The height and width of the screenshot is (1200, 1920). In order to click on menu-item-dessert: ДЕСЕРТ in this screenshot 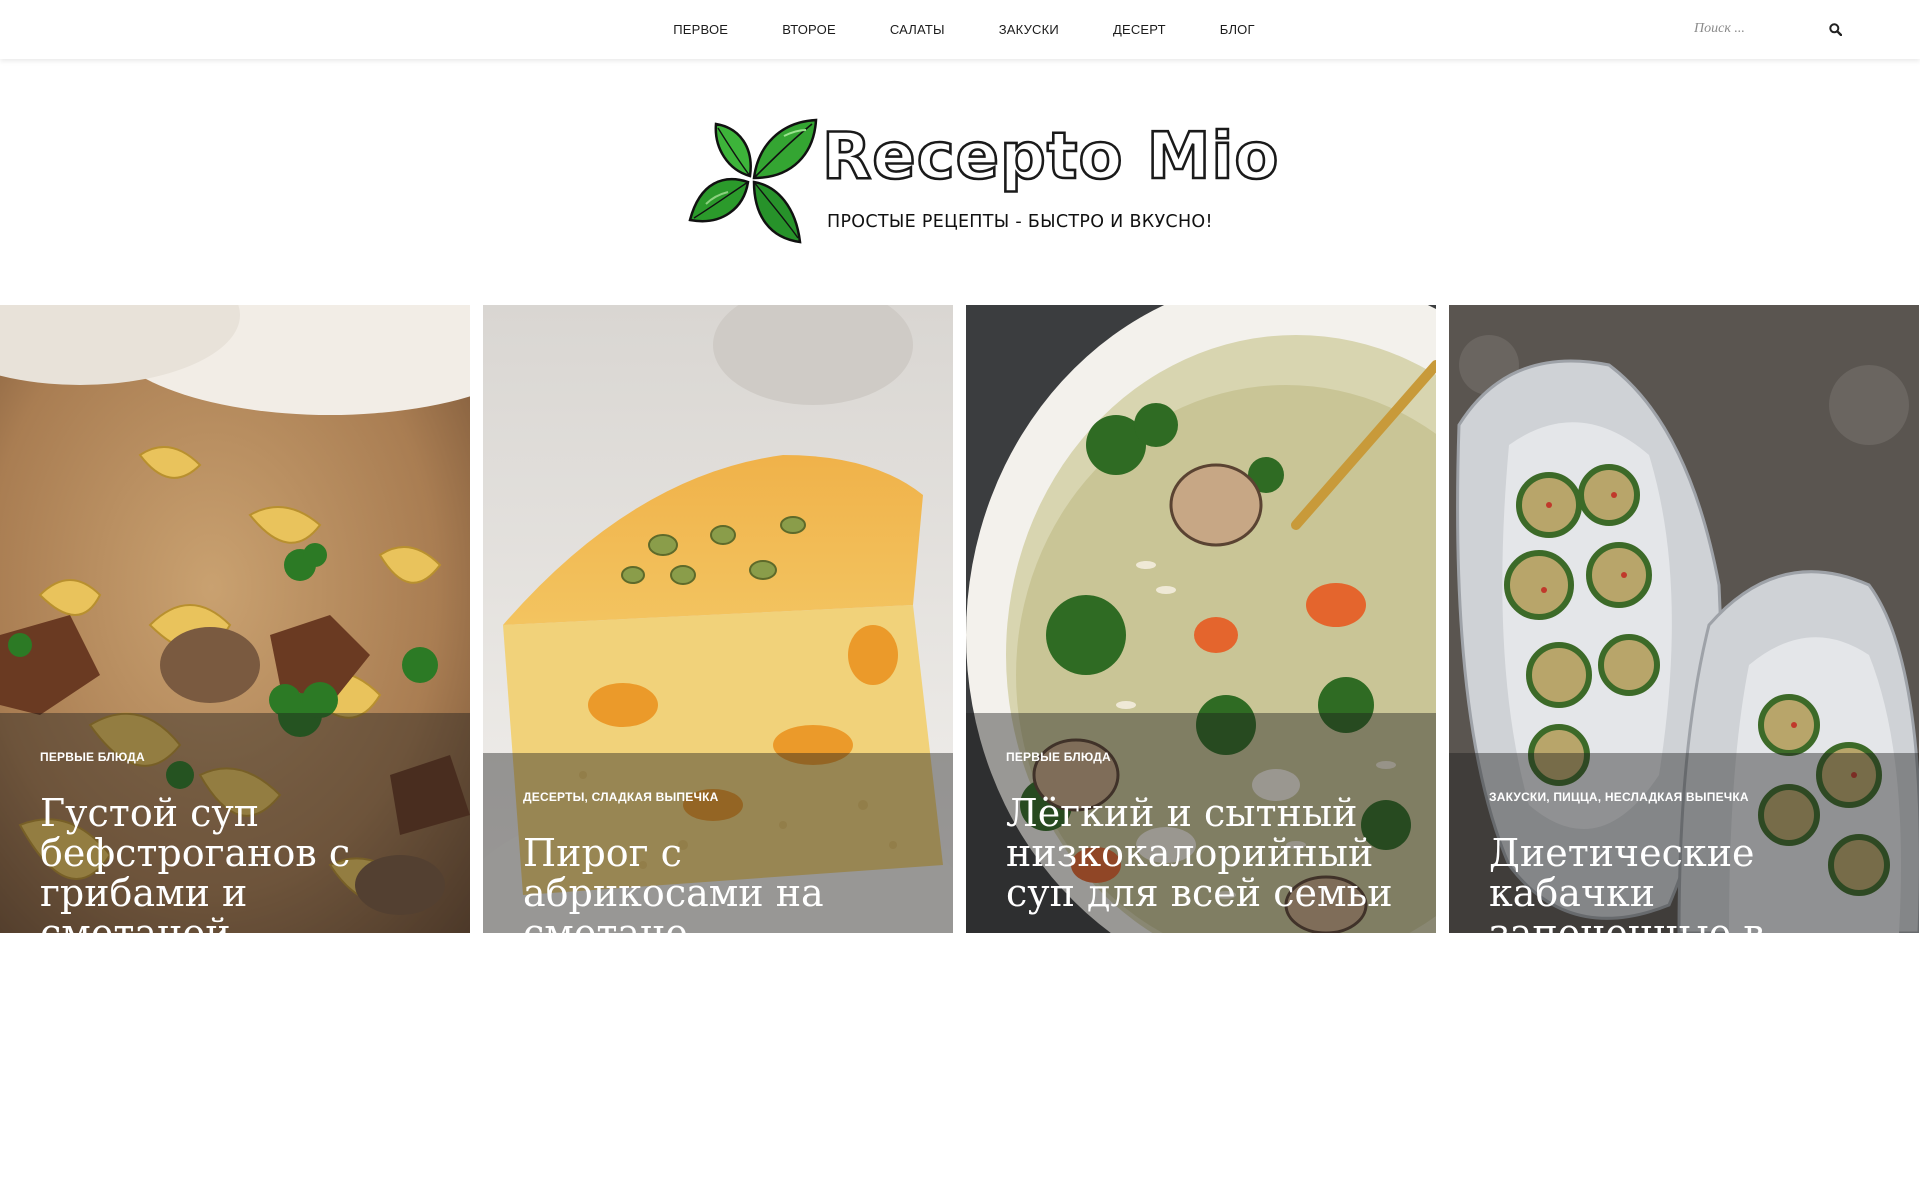, I will do `click(1139, 29)`.